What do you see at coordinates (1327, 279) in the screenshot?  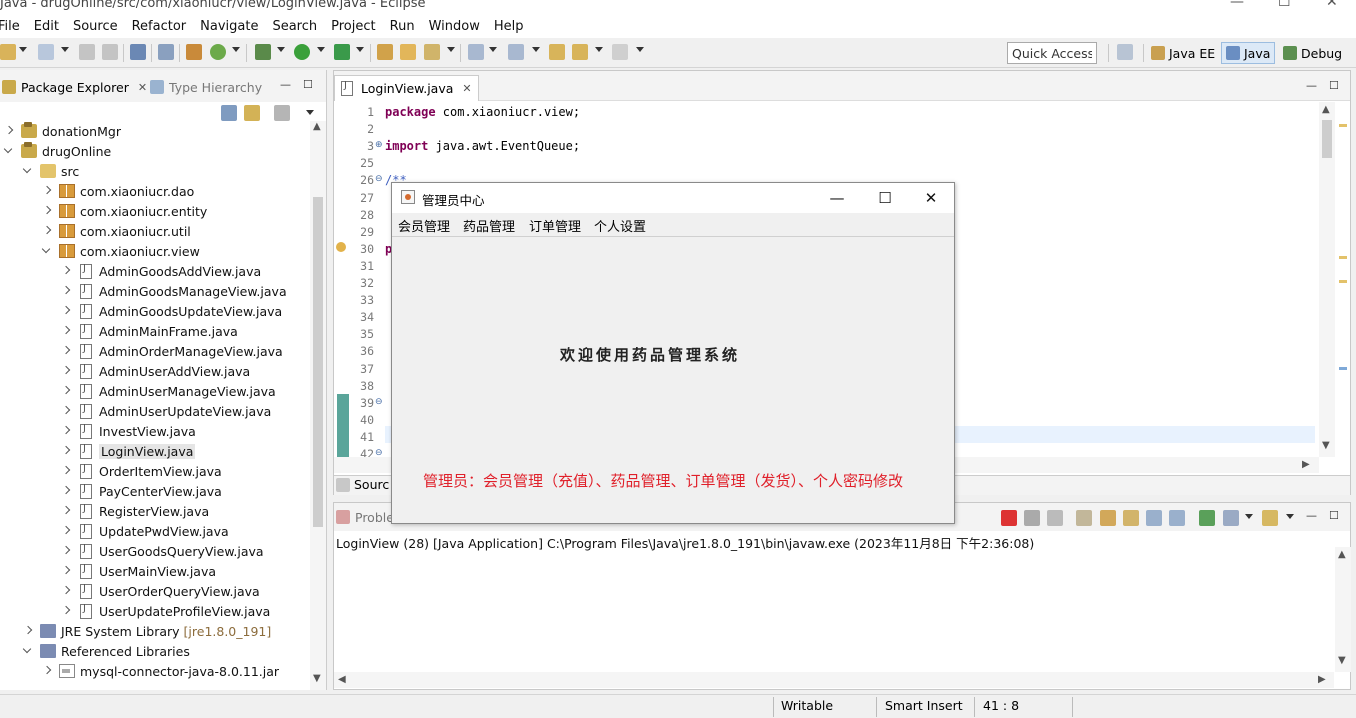 I see `editor-vertical-scrollbar: ▲ ▼` at bounding box center [1327, 279].